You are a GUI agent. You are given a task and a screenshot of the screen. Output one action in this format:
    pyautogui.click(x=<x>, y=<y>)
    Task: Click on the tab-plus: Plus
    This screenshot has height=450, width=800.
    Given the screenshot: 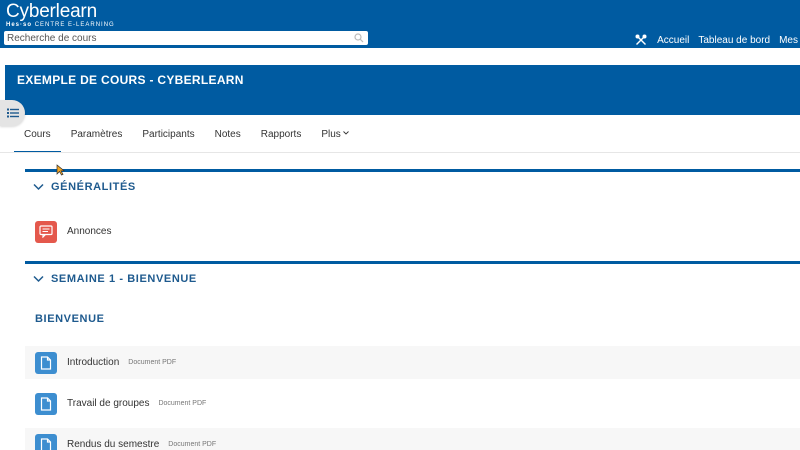 What is the action you would take?
    pyautogui.click(x=334, y=135)
    